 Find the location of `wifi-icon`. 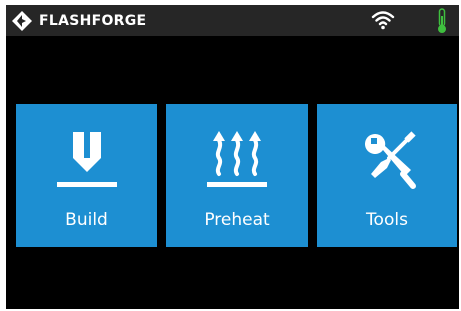

wifi-icon is located at coordinates (383, 20).